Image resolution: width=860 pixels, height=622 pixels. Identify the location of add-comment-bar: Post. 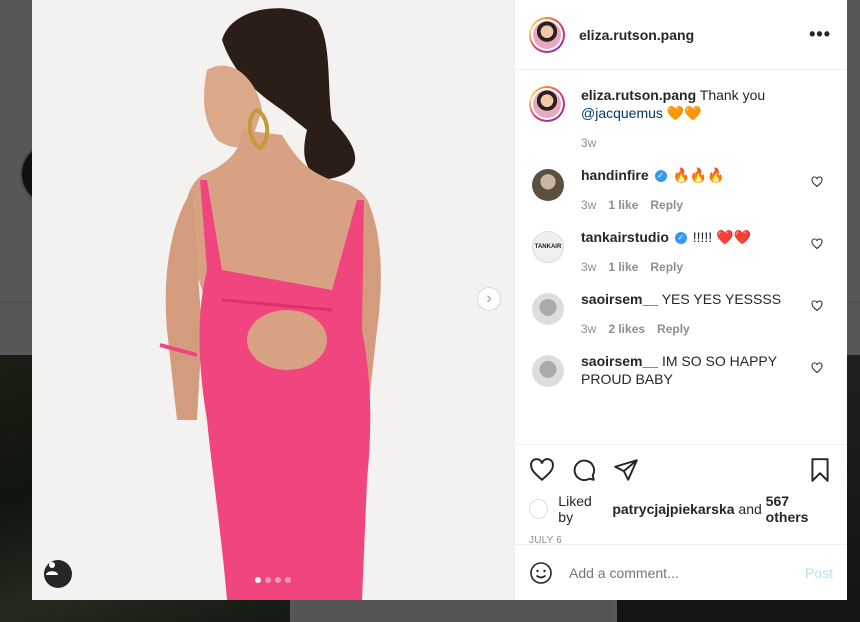
(681, 572).